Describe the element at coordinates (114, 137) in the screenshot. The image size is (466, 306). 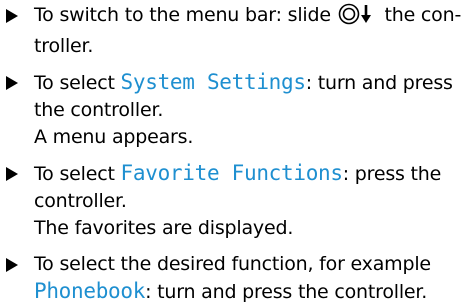
I see `step-result: A menu appears.` at that location.